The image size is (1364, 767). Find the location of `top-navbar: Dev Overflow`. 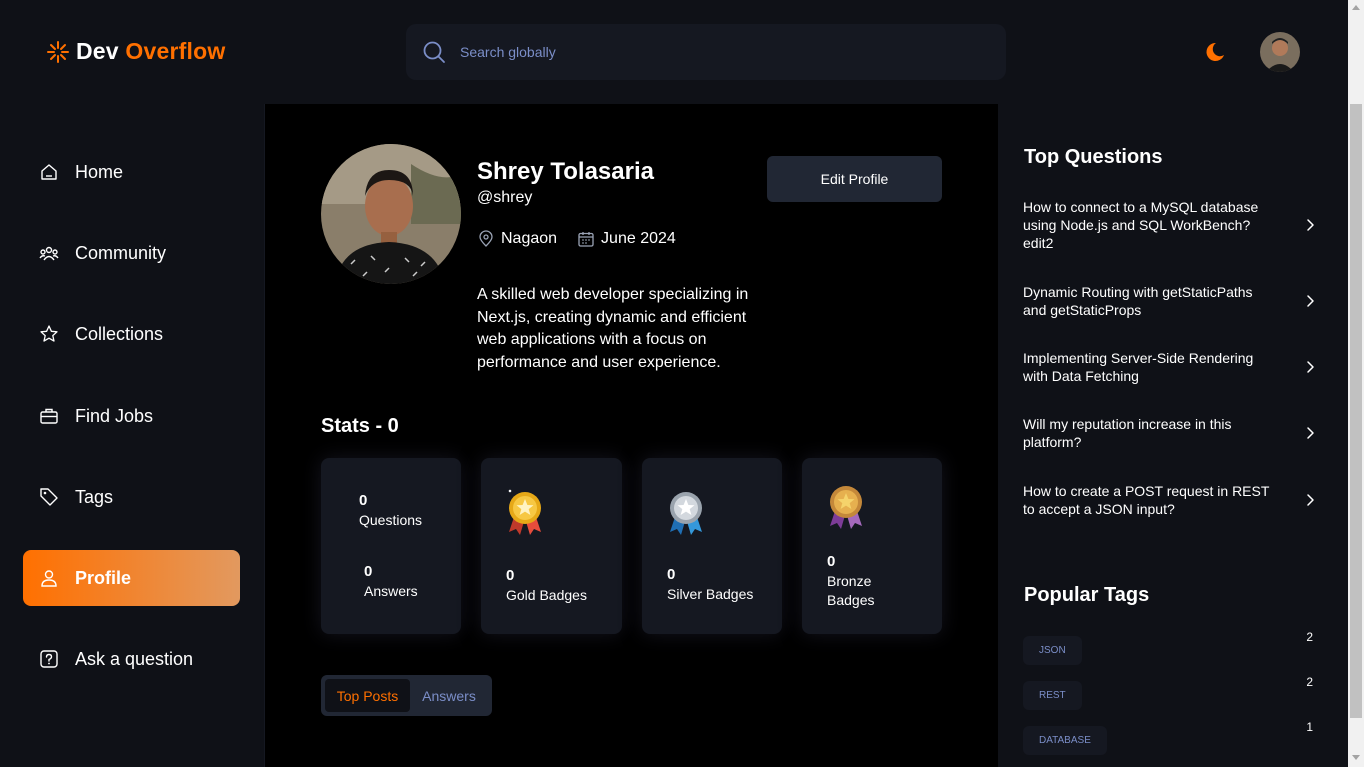

top-navbar: Dev Overflow is located at coordinates (674, 52).